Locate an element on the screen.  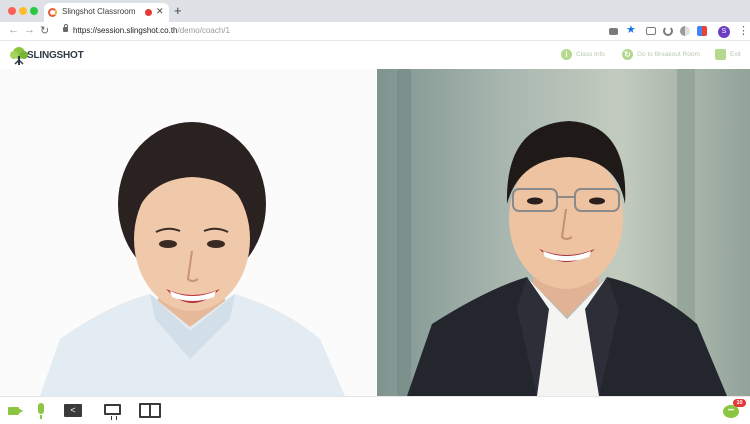
app-logo-text: SLINGSHOT is located at coordinates (55, 55).